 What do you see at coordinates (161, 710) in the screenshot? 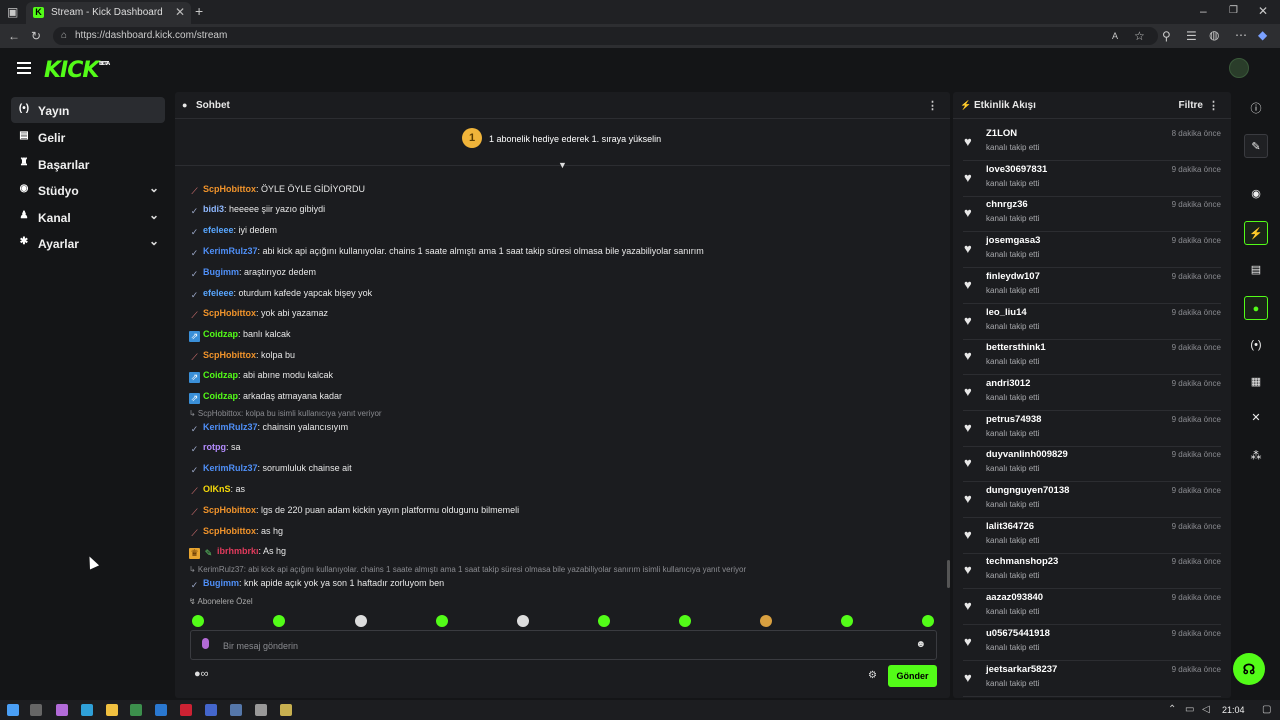
I see `outlook-icon` at bounding box center [161, 710].